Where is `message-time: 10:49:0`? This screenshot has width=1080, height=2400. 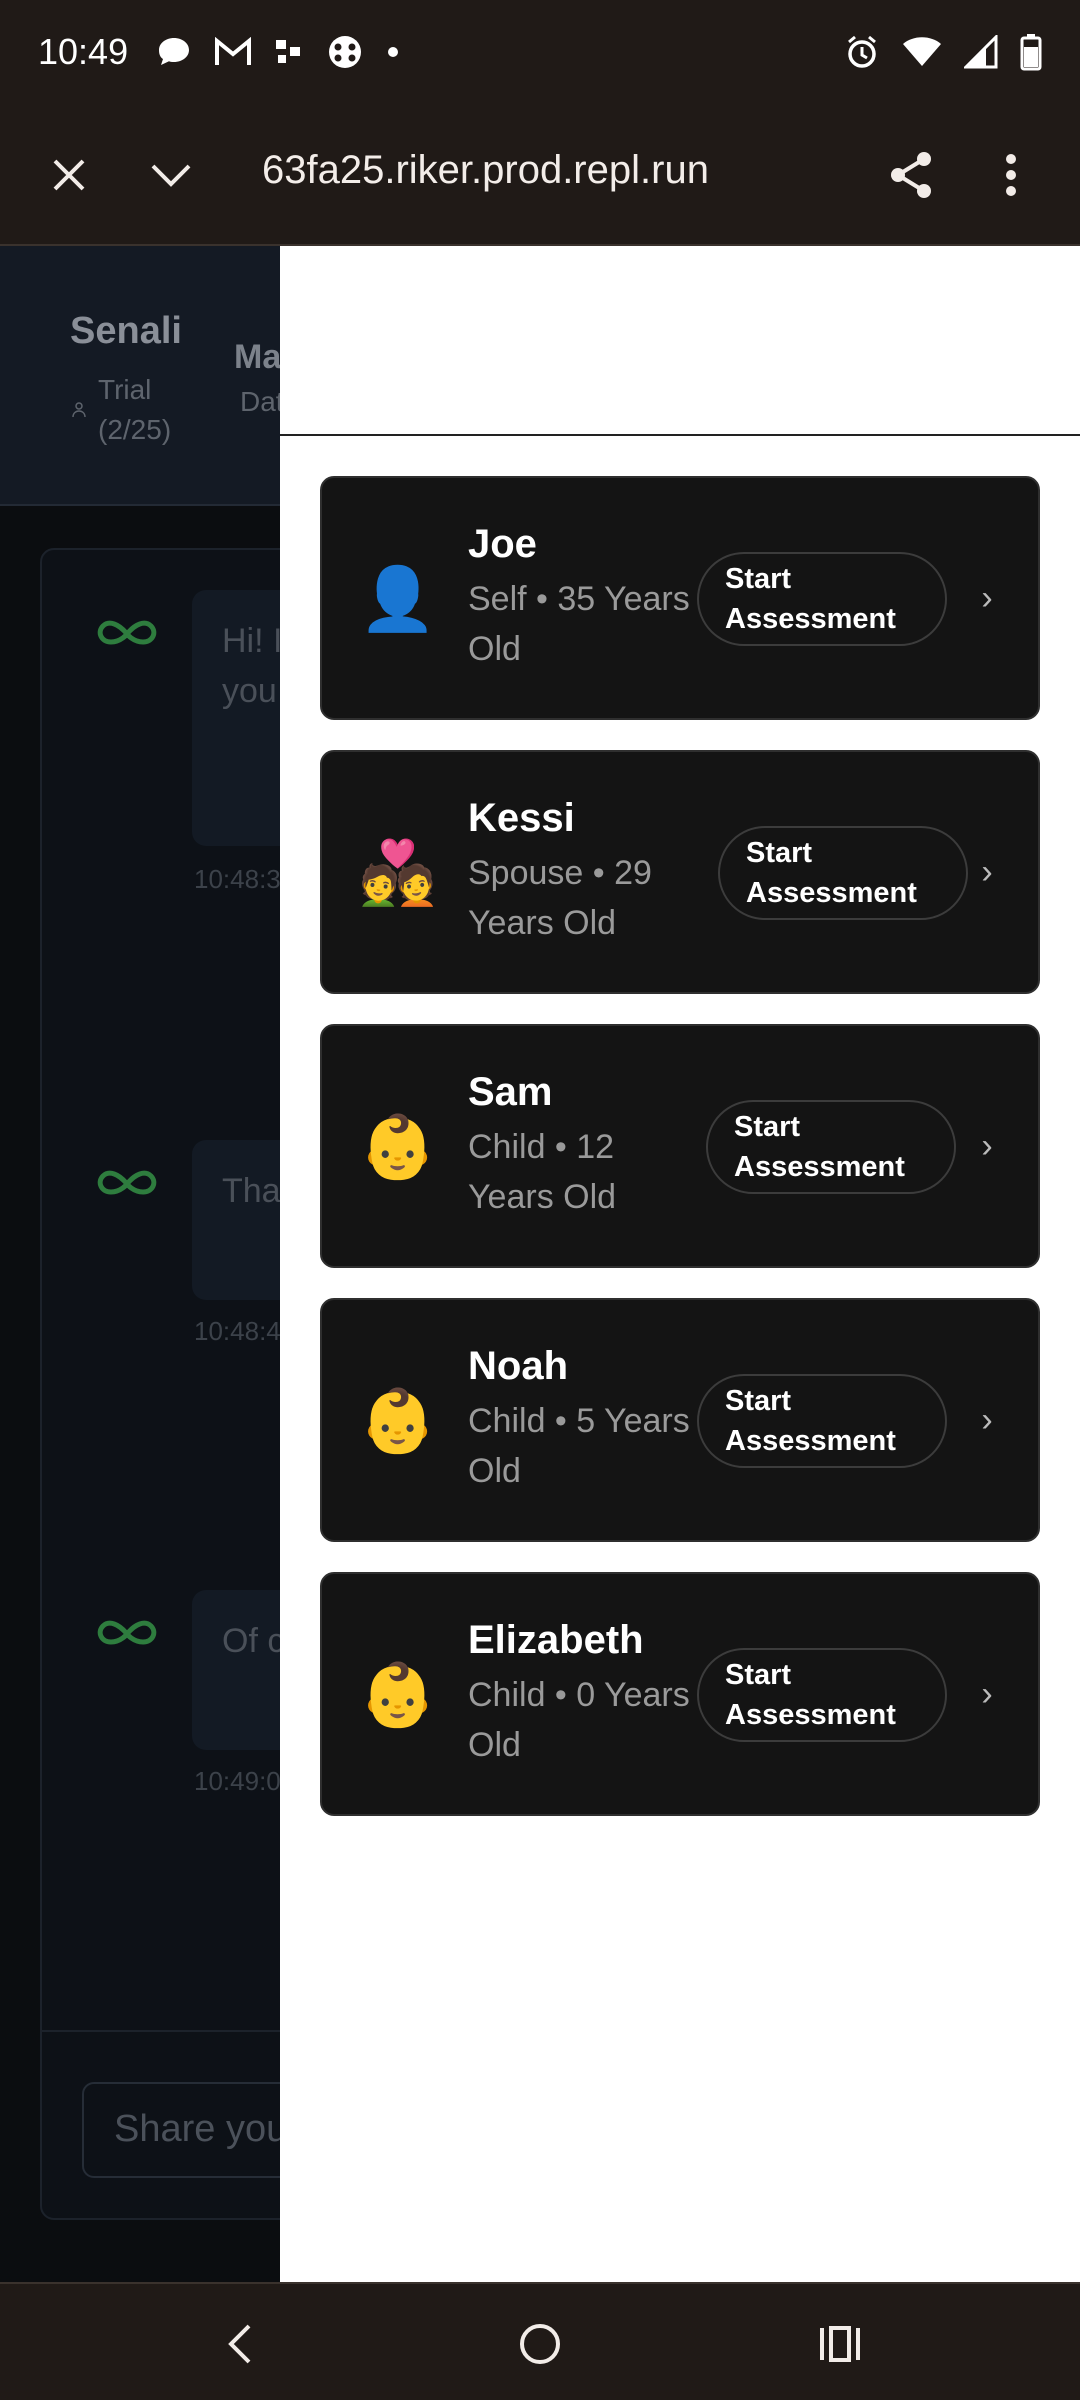
message-time: 10:49:0 is located at coordinates (237, 1781).